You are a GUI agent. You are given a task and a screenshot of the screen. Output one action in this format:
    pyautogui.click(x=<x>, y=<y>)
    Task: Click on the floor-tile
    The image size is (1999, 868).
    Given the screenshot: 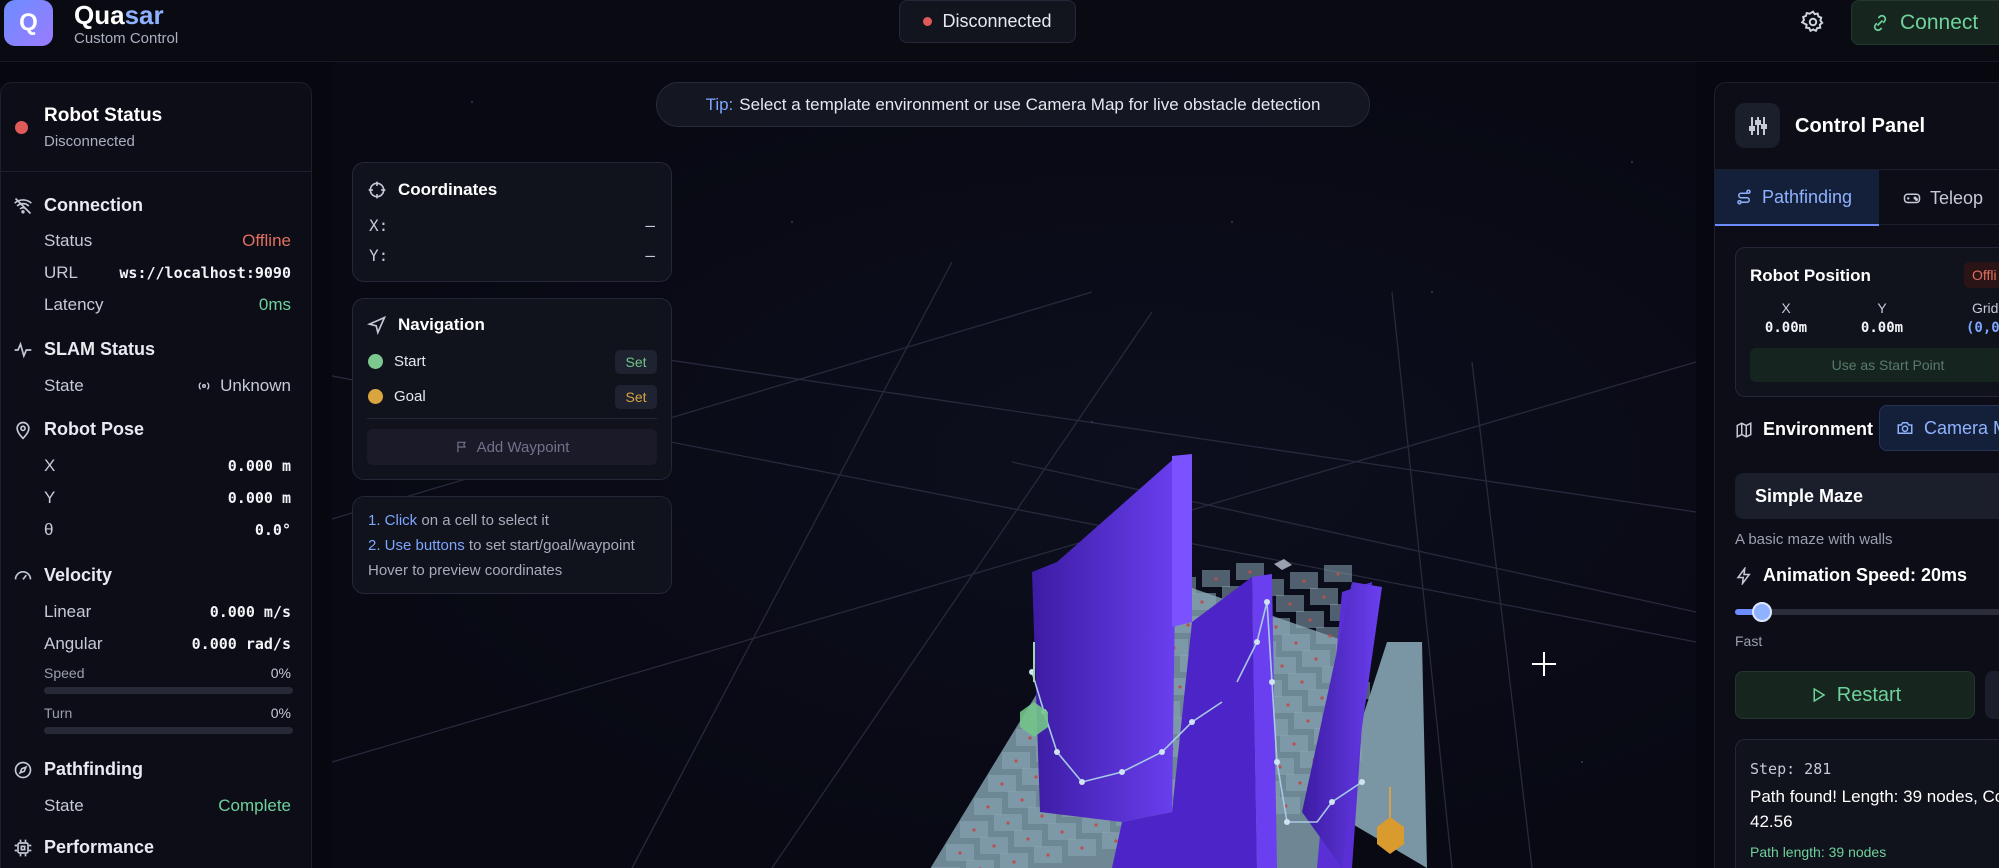 What is the action you would take?
    pyautogui.click(x=980, y=864)
    